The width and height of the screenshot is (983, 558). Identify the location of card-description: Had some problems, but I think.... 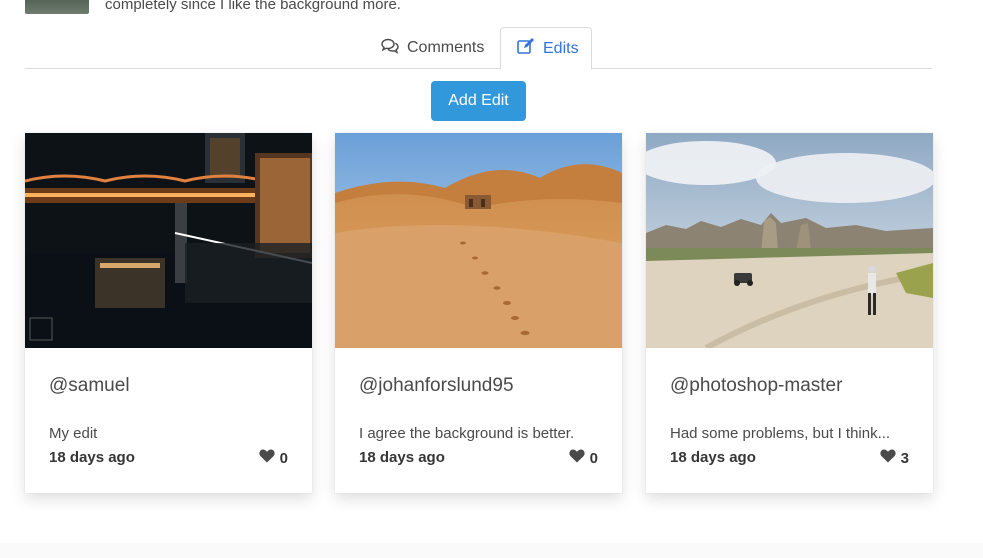
(780, 433).